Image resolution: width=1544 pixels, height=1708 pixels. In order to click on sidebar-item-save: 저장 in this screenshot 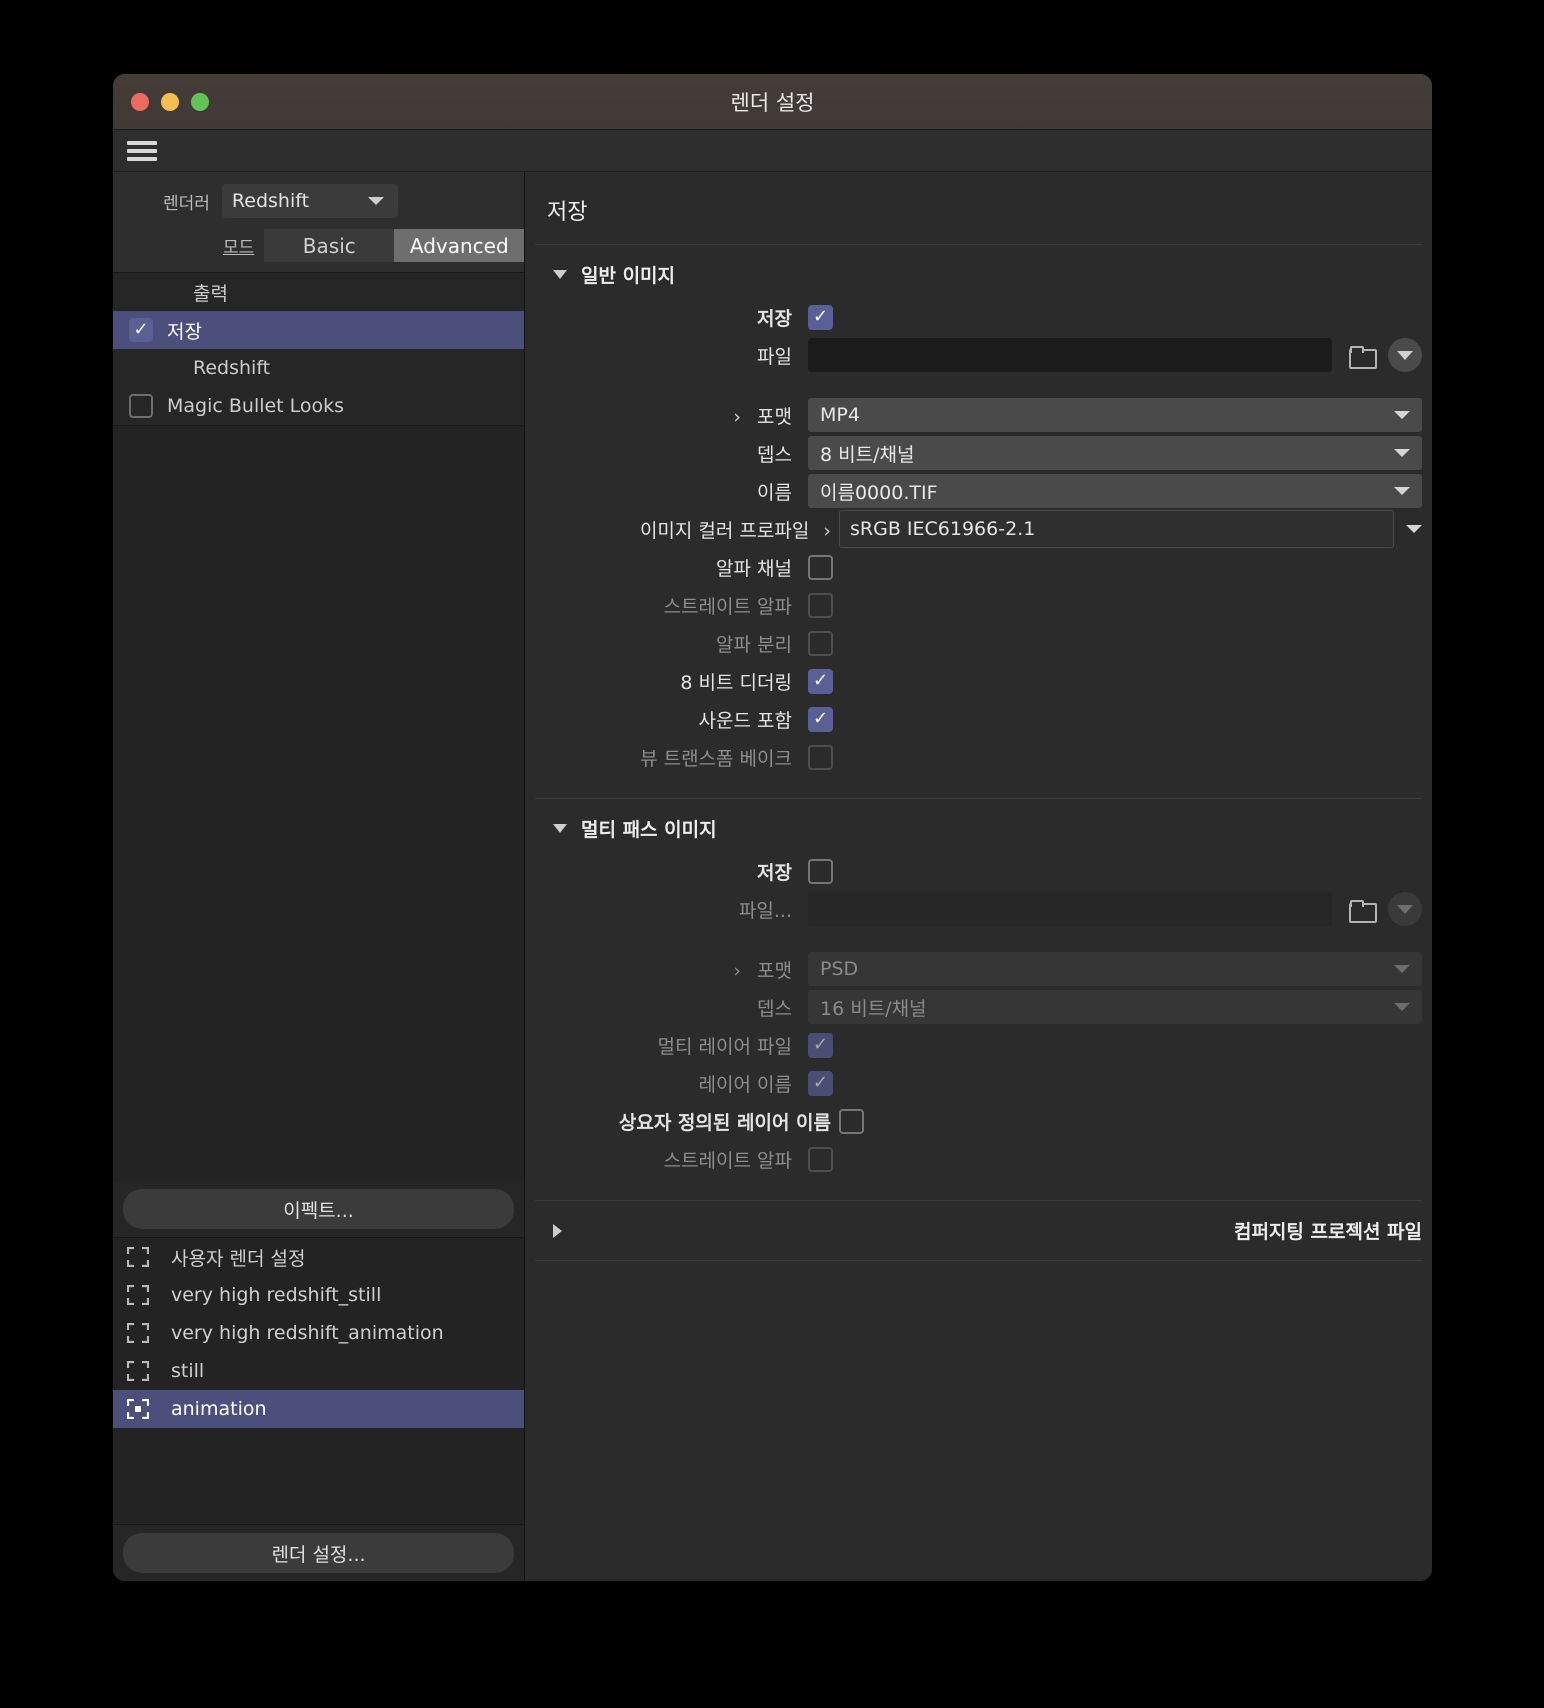, I will do `click(318, 330)`.